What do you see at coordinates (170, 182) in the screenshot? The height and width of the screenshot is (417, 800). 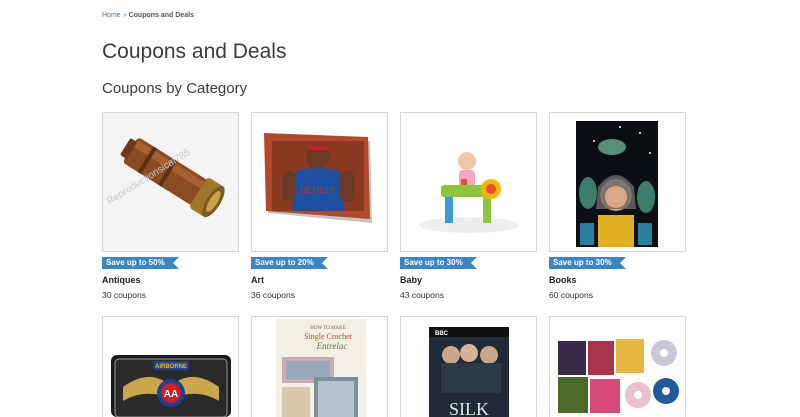 I see `antique-spyglass-image: Reproductionsical785` at bounding box center [170, 182].